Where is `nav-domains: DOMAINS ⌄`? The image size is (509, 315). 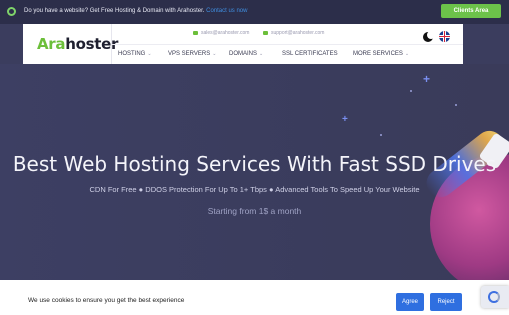
nav-domains: DOMAINS ⌄ is located at coordinates (246, 54).